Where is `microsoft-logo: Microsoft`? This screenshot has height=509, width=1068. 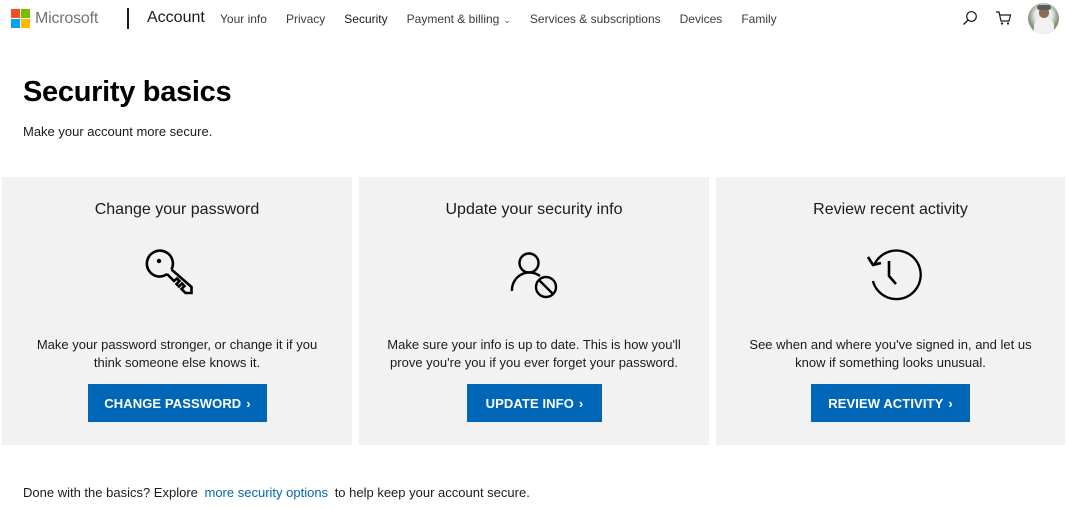
microsoft-logo: Microsoft is located at coordinates (54, 18).